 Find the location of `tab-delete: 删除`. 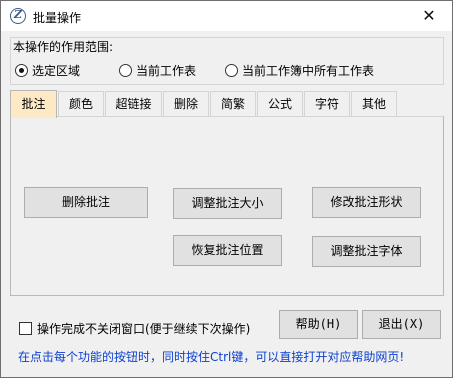

tab-delete: 删除 is located at coordinates (186, 104).